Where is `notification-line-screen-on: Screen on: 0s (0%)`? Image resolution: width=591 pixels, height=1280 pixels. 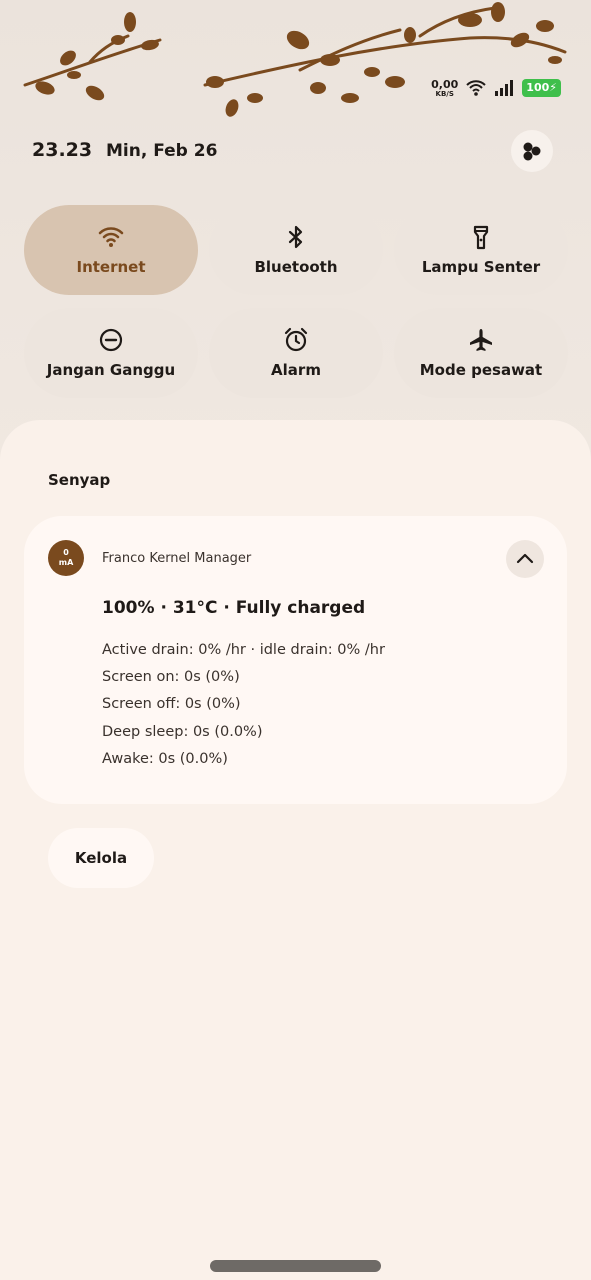
notification-line-screen-on: Screen on: 0s (0%) is located at coordinates (171, 677).